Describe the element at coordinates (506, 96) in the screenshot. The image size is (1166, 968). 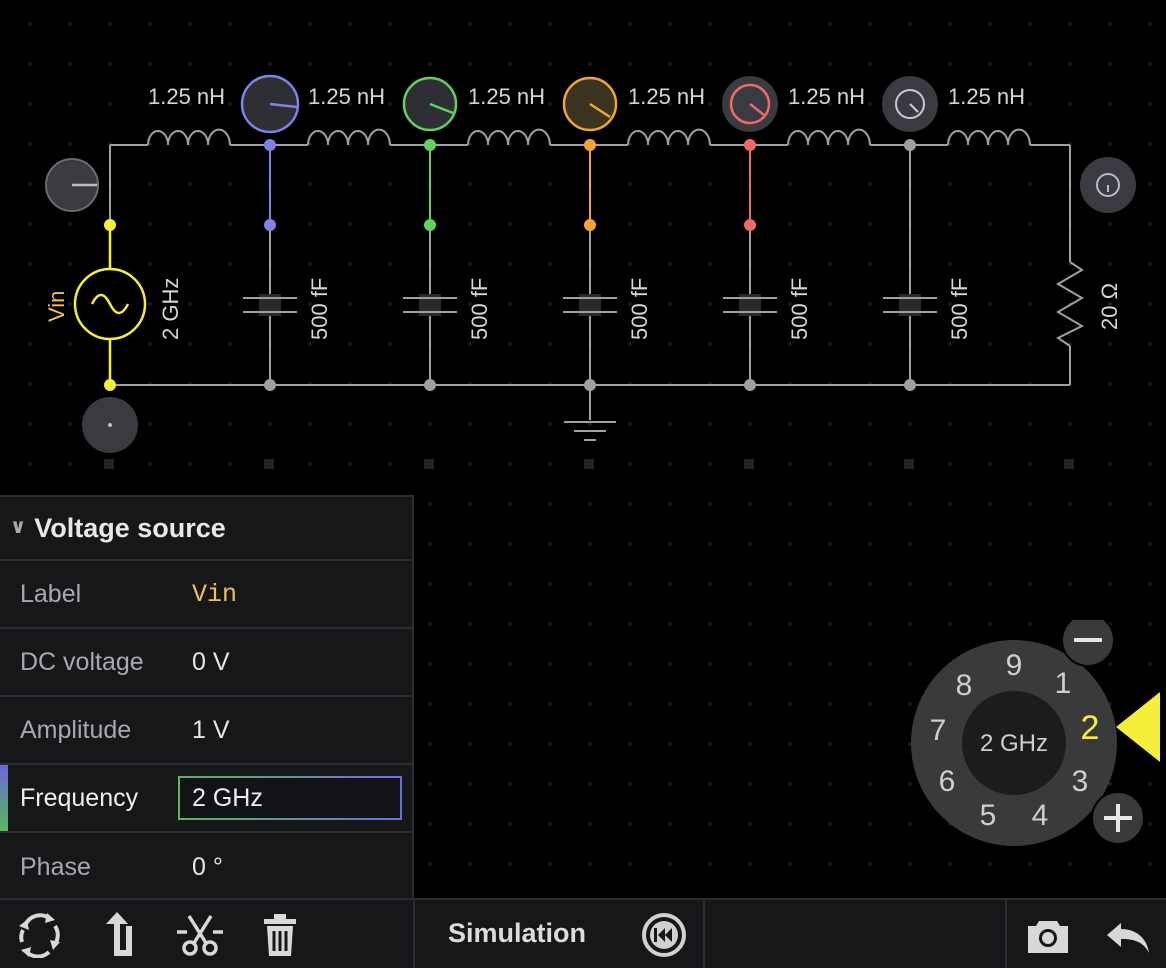
I see `inductor-3-label: 1.25 nH` at that location.